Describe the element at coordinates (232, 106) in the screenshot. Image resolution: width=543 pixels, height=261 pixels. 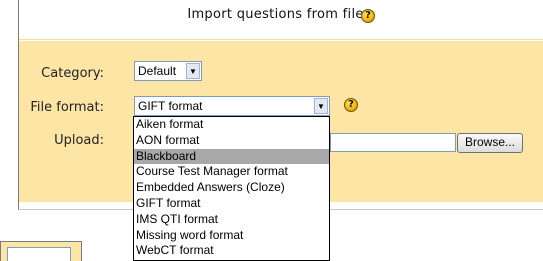
I see `file-format-select: GIFT format ▼` at that location.